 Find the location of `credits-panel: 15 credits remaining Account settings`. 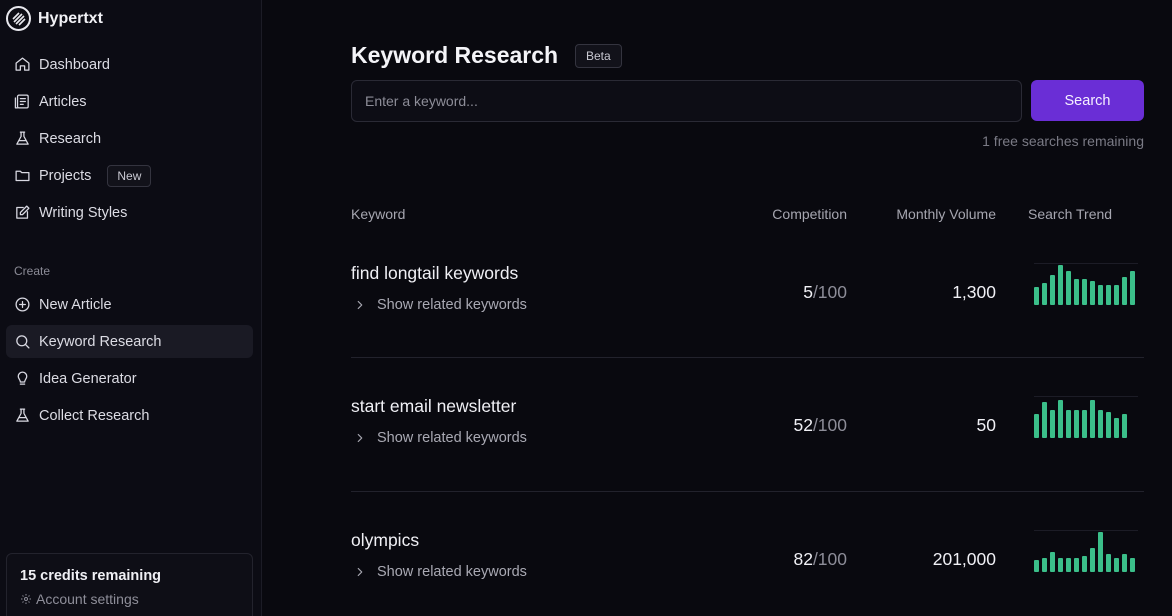

credits-panel: 15 credits remaining Account settings is located at coordinates (129, 584).